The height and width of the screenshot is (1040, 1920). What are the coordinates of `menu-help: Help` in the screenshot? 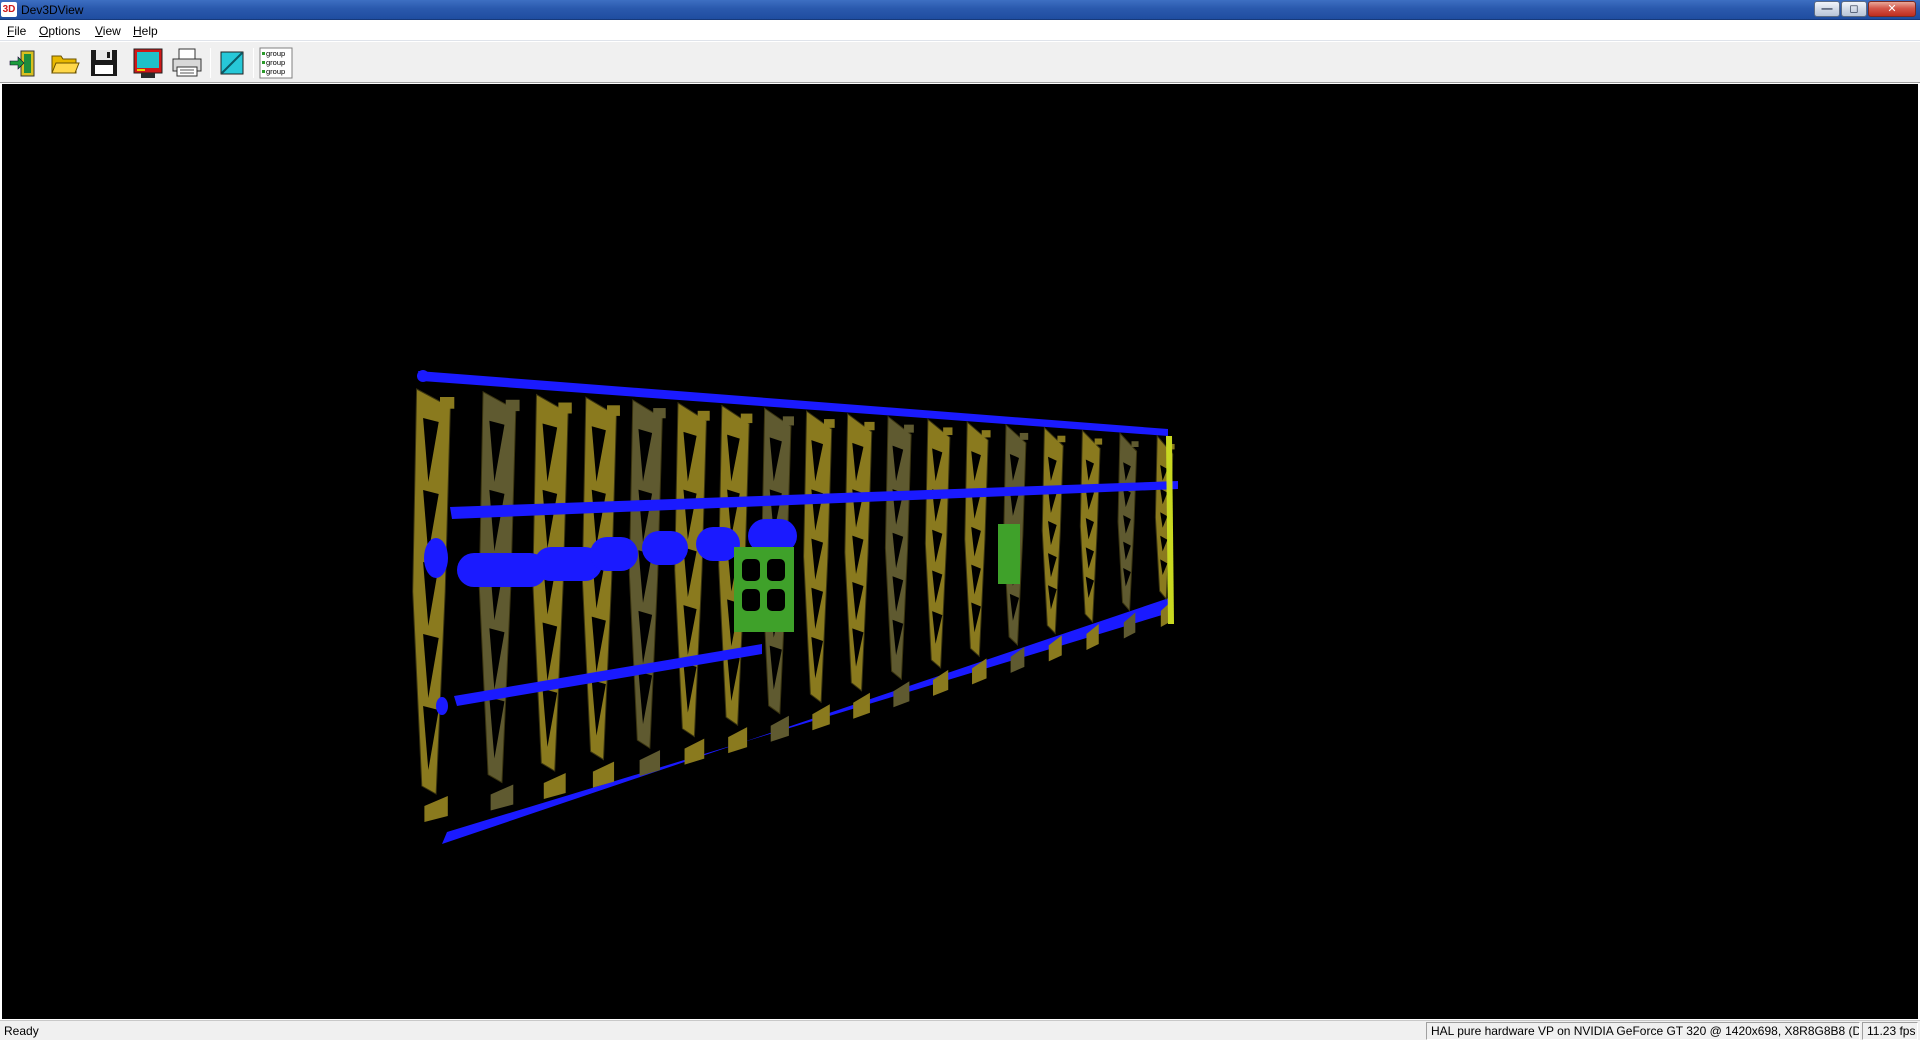 It's located at (145, 31).